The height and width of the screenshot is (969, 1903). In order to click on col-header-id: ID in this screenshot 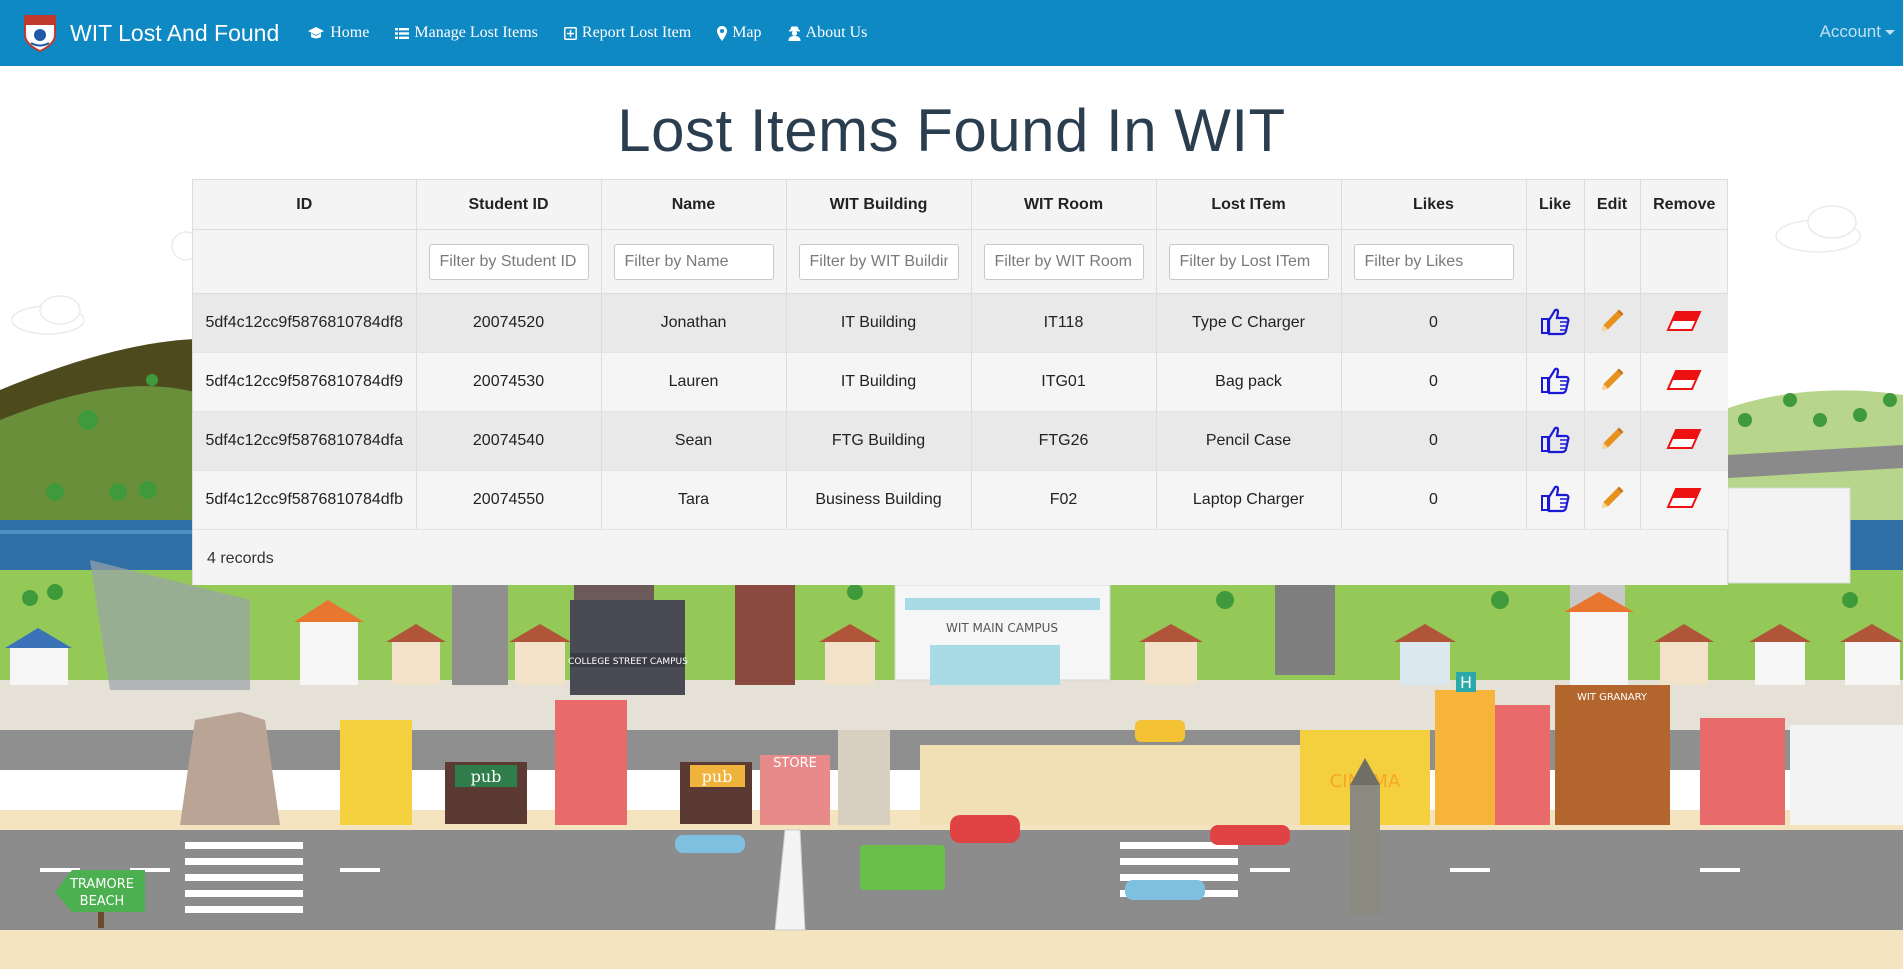, I will do `click(305, 205)`.